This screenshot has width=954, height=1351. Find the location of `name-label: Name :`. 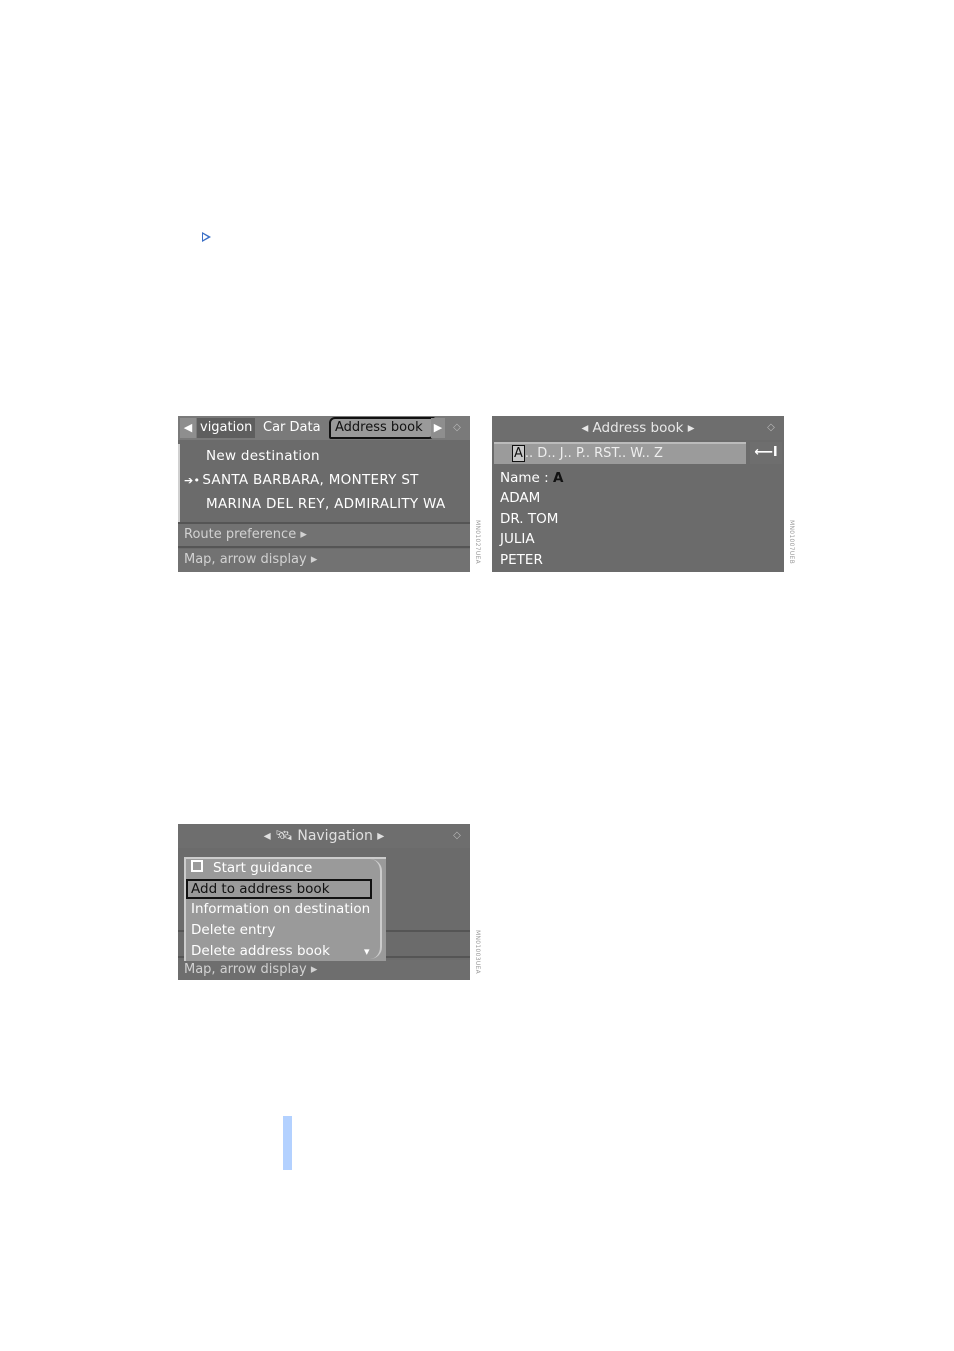

name-label: Name : is located at coordinates (526, 478).